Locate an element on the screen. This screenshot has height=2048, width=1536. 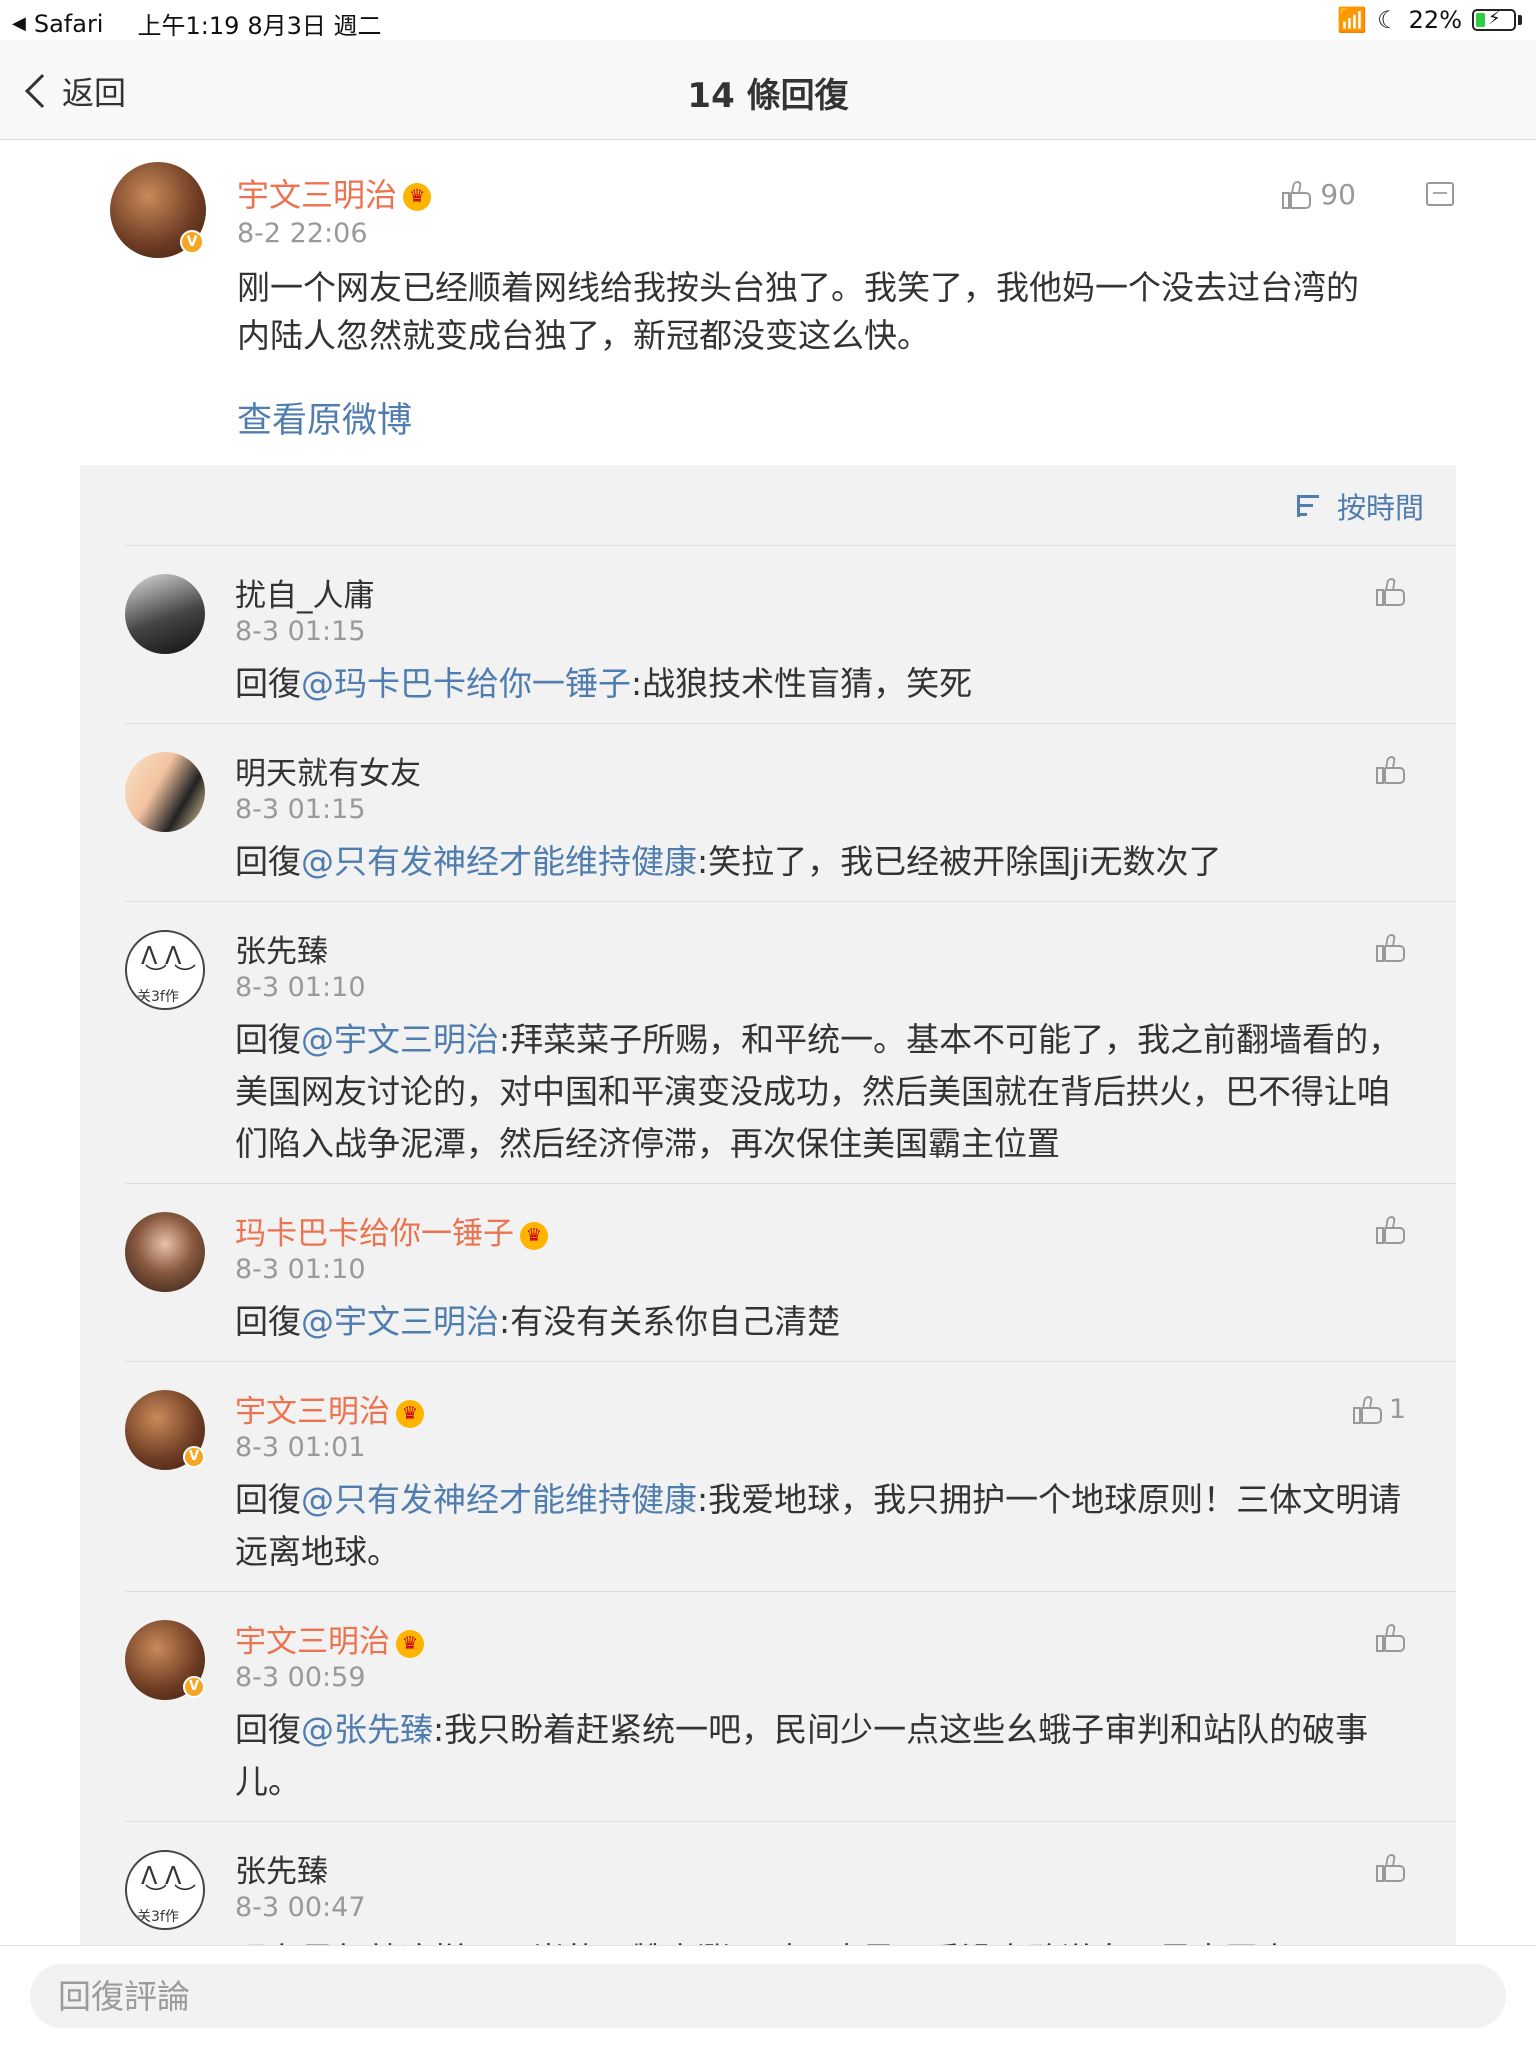
like-button: 1 is located at coordinates (1379, 1409).